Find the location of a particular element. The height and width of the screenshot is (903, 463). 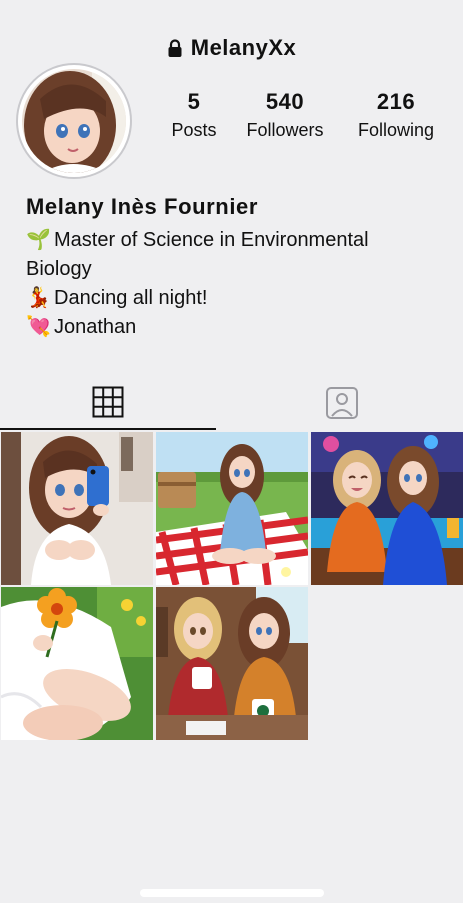

bio-line: Biology is located at coordinates (236, 269).